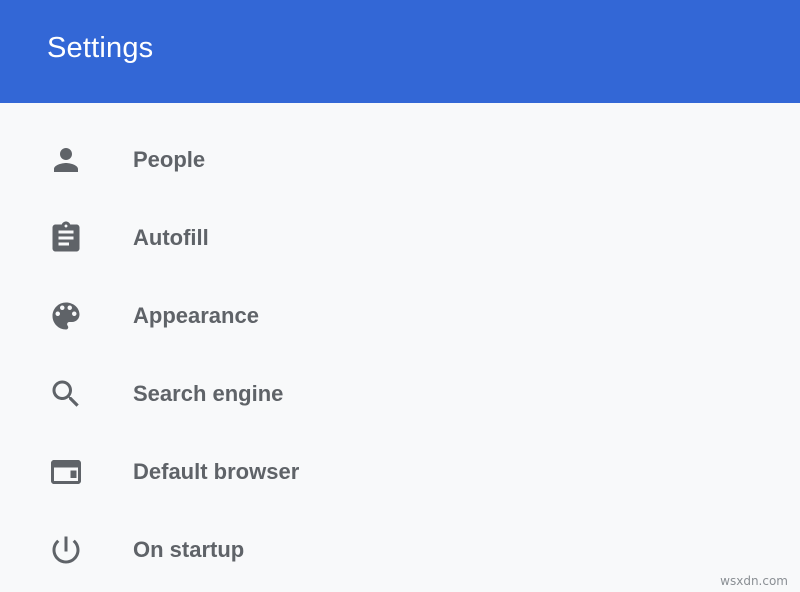  What do you see at coordinates (171, 237) in the screenshot?
I see `menu-item-label: Autofill` at bounding box center [171, 237].